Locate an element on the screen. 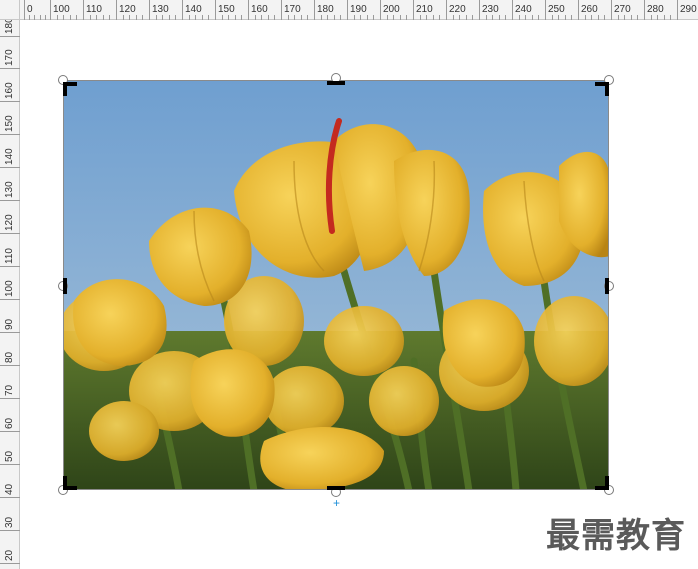  ruler-label: 120 is located at coordinates (127, 9).